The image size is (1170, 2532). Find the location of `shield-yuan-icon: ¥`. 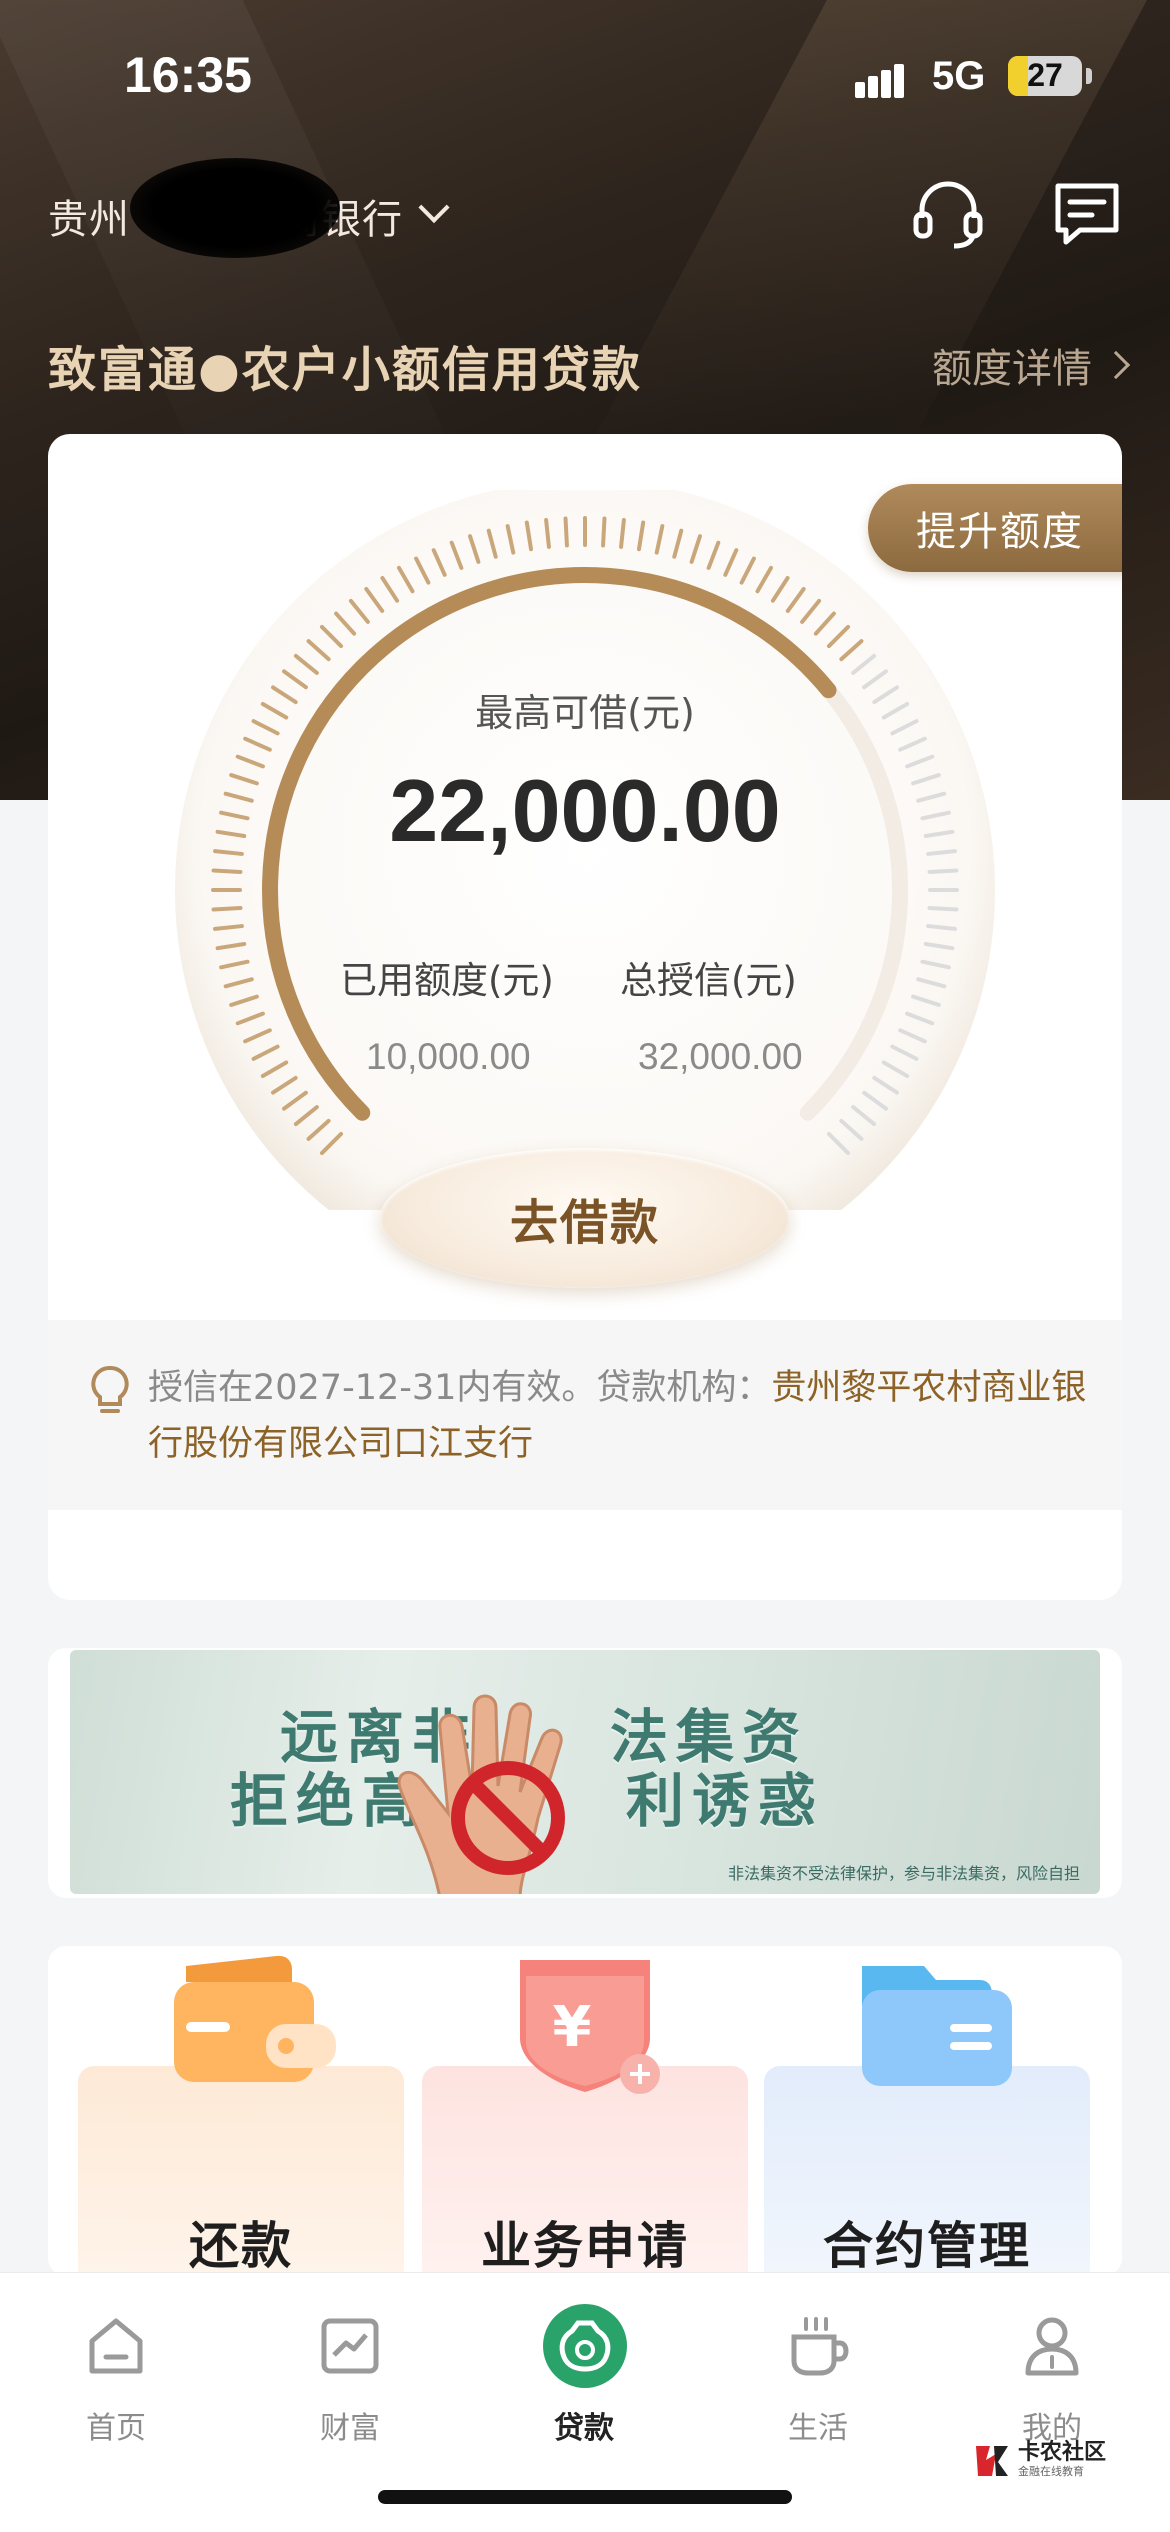

shield-yuan-icon: ¥ is located at coordinates (590, 2027).